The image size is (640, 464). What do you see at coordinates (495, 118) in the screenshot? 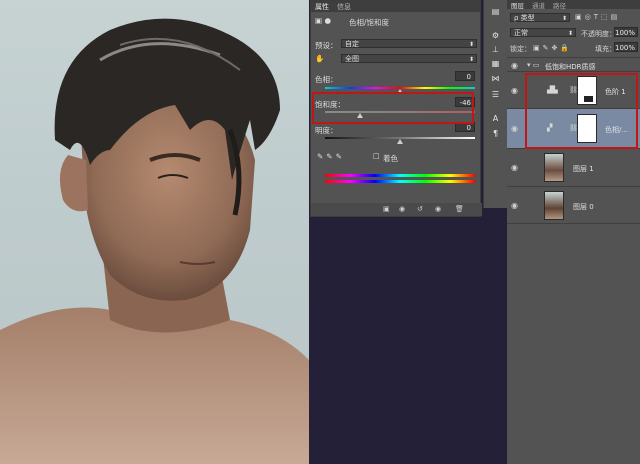
I see `type-icon: A` at bounding box center [495, 118].